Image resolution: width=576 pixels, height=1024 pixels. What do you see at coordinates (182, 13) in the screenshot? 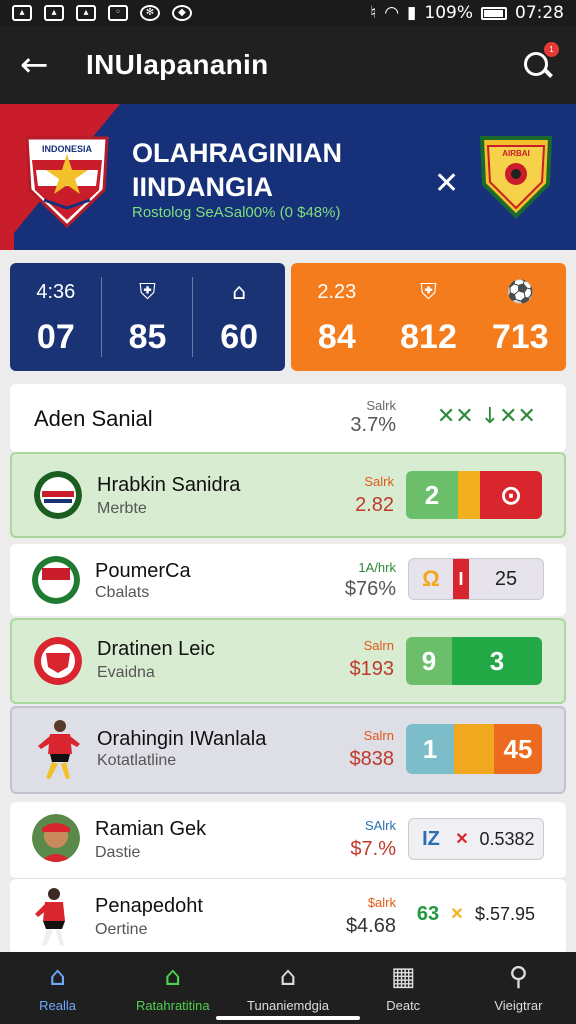
I see `shield-icon: ◆` at bounding box center [182, 13].